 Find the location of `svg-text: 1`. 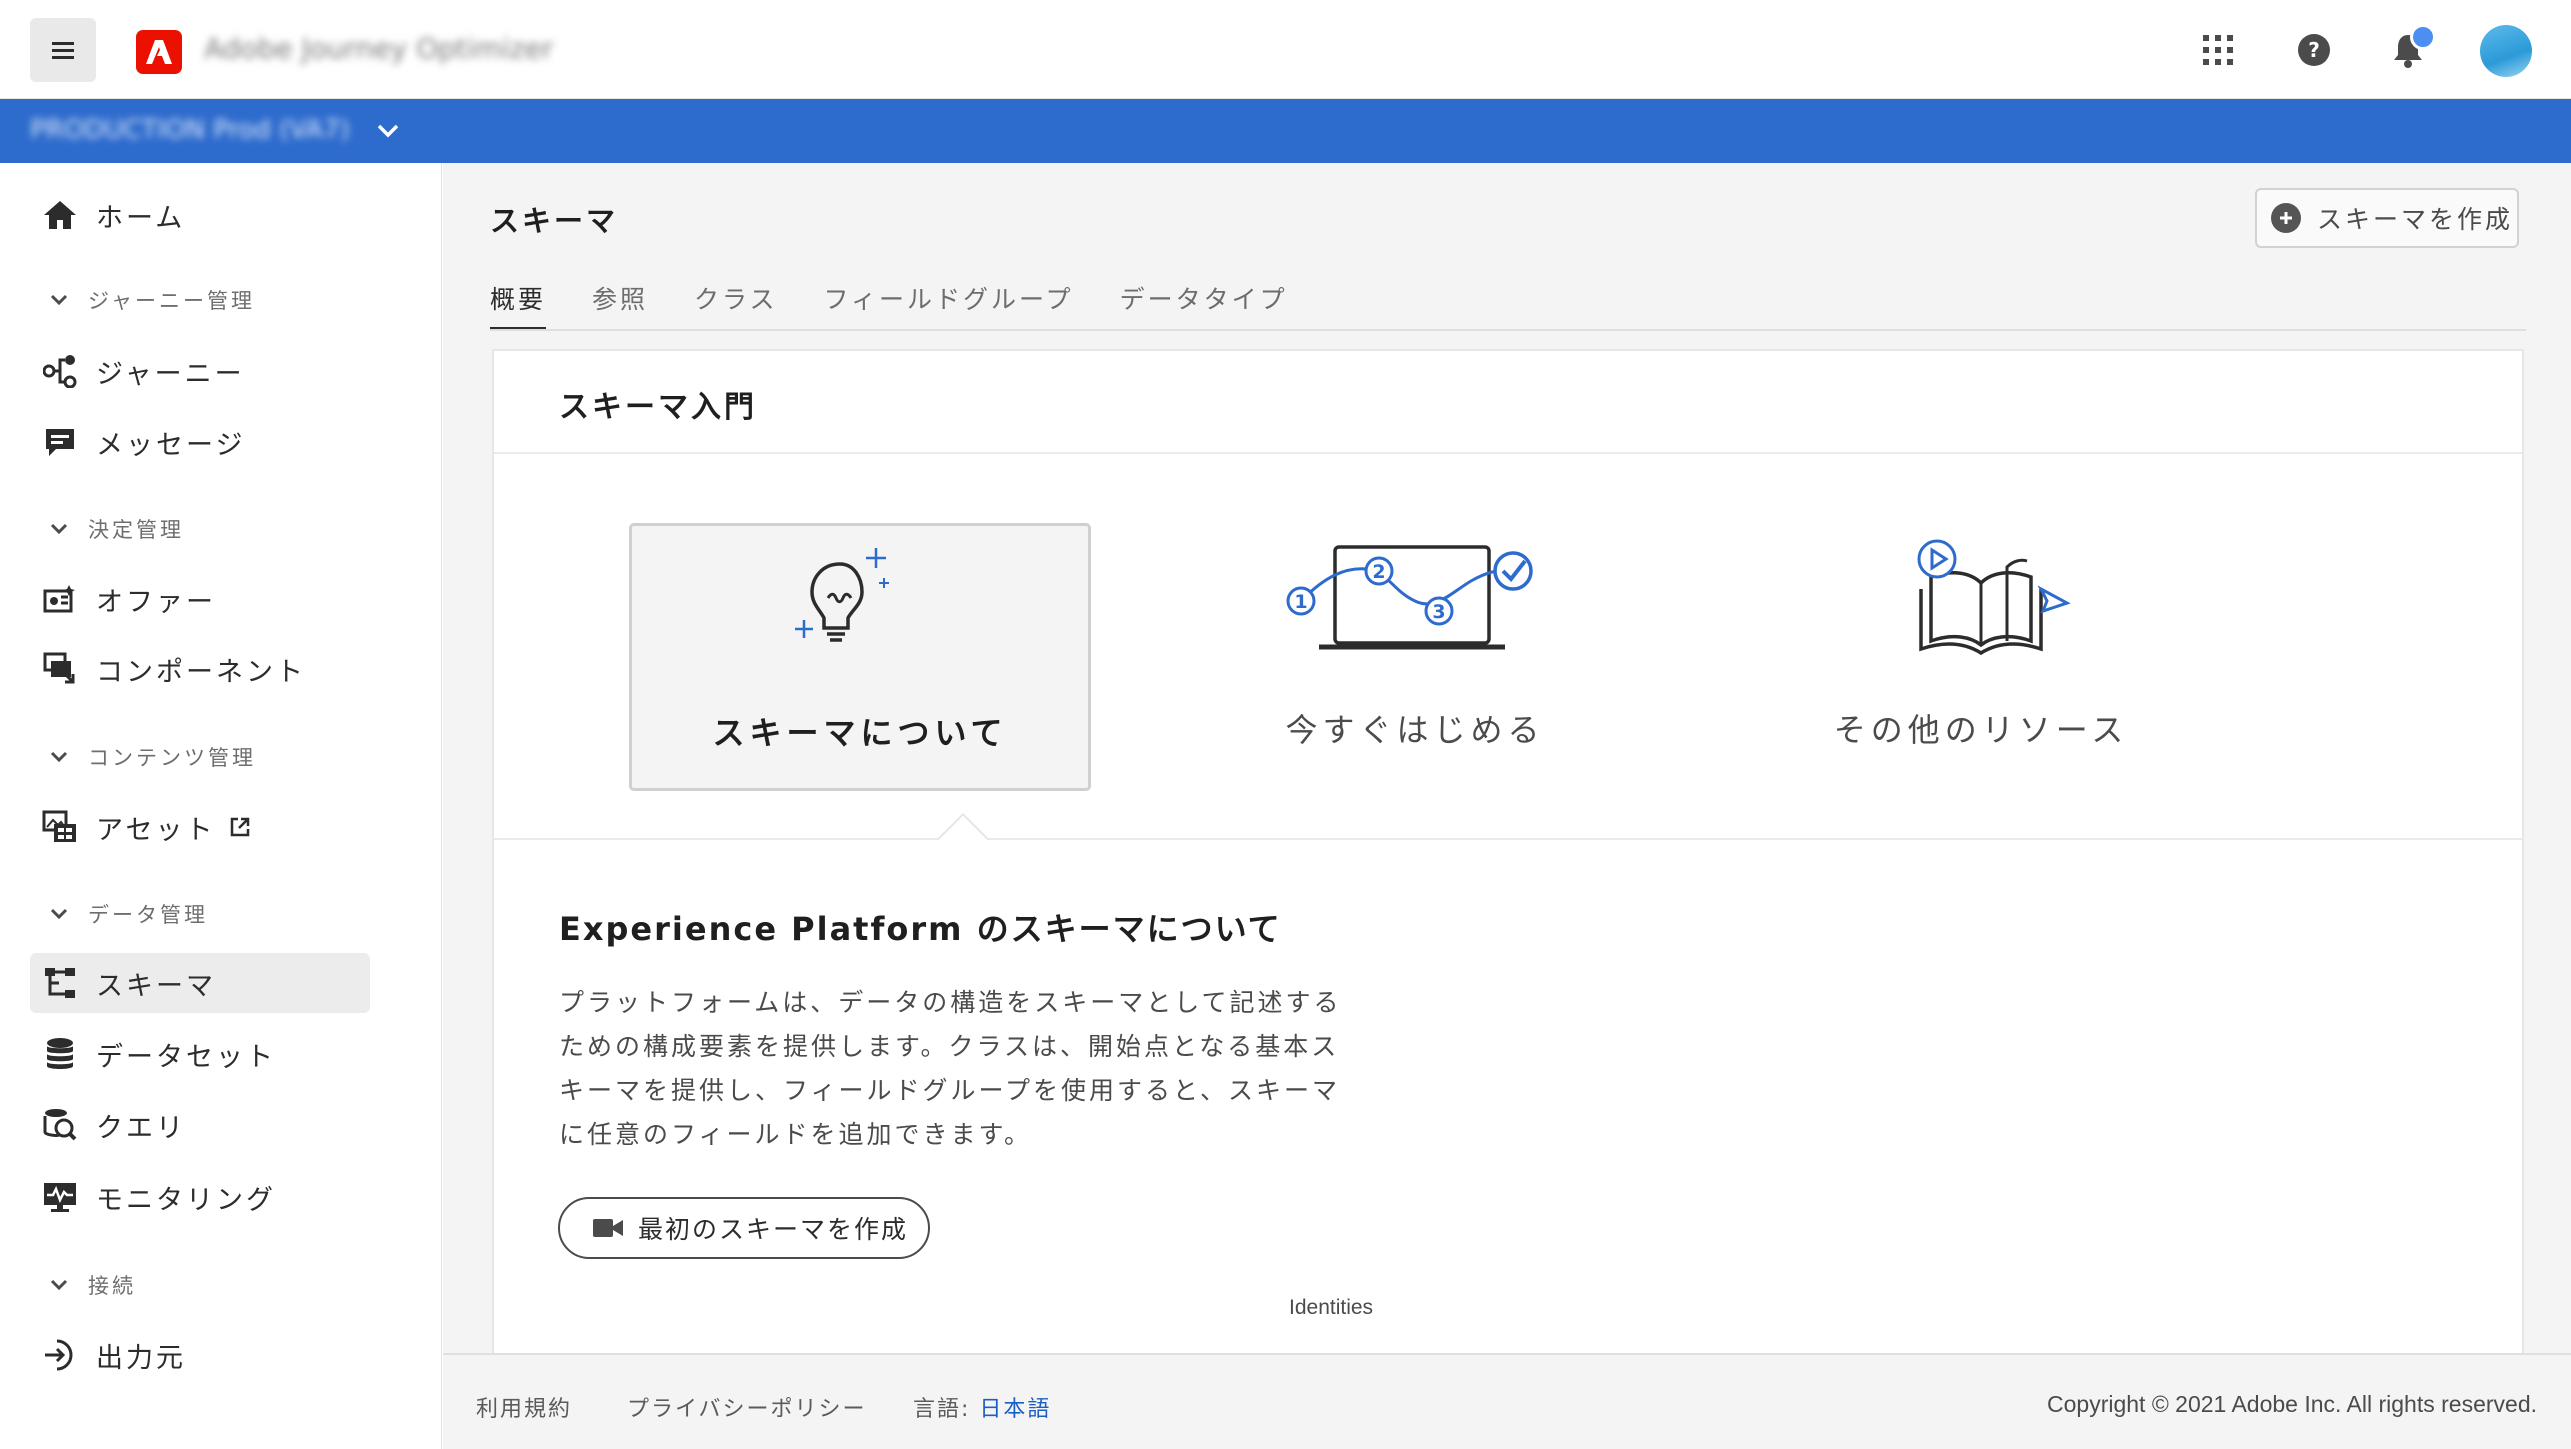

svg-text: 1 is located at coordinates (1300, 602).